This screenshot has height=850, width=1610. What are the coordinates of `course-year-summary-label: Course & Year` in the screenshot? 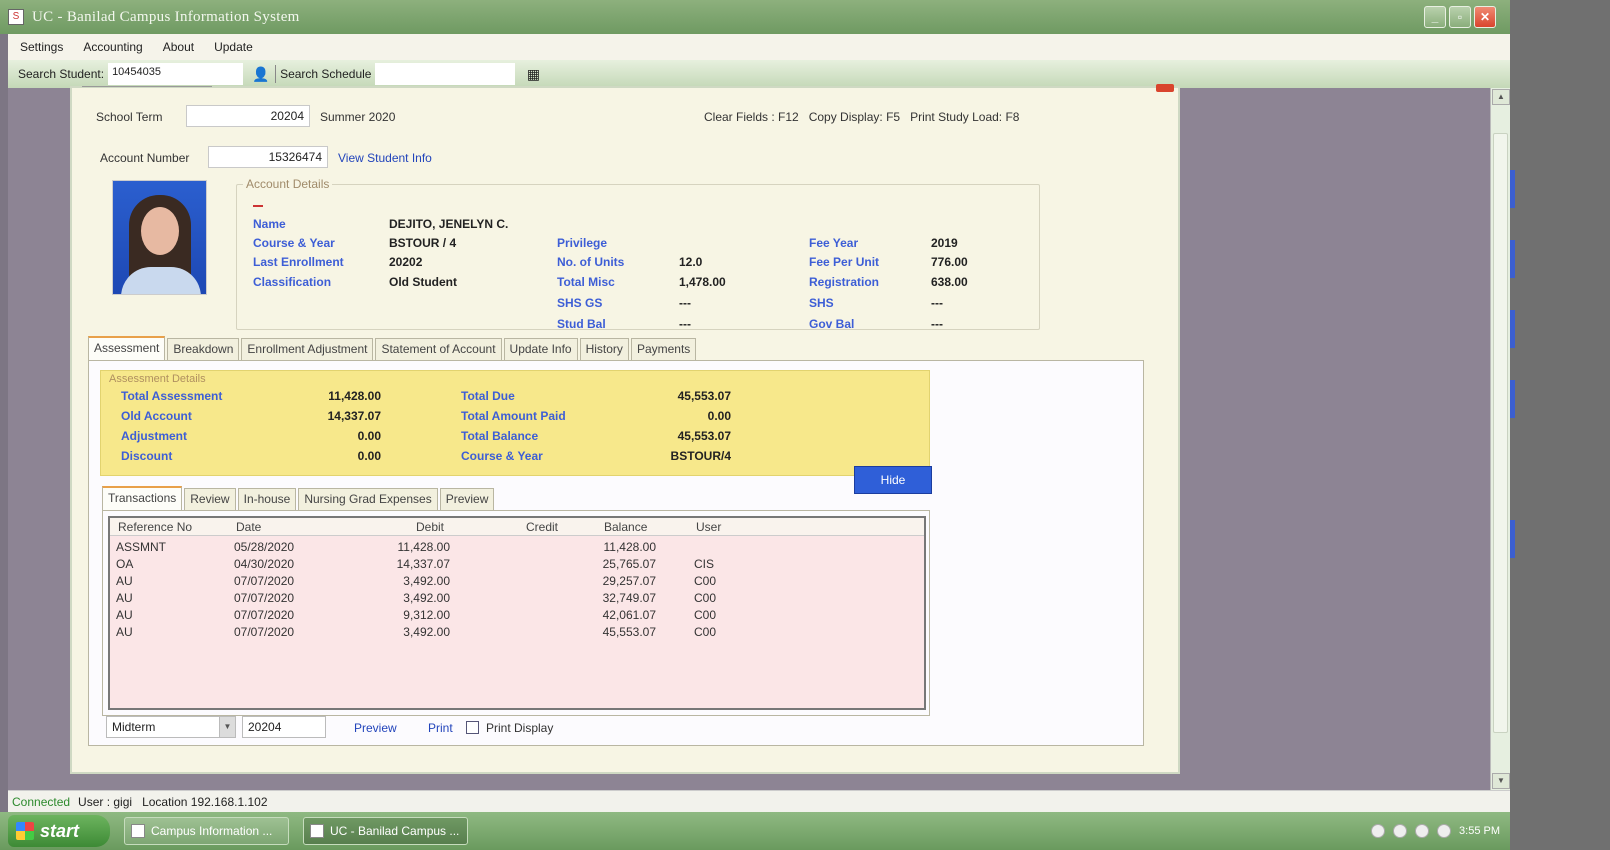 It's located at (502, 456).